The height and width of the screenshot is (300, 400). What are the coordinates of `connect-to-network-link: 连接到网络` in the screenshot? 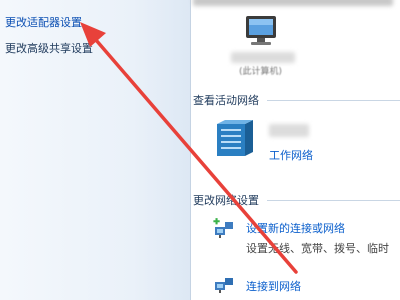 It's located at (273, 286).